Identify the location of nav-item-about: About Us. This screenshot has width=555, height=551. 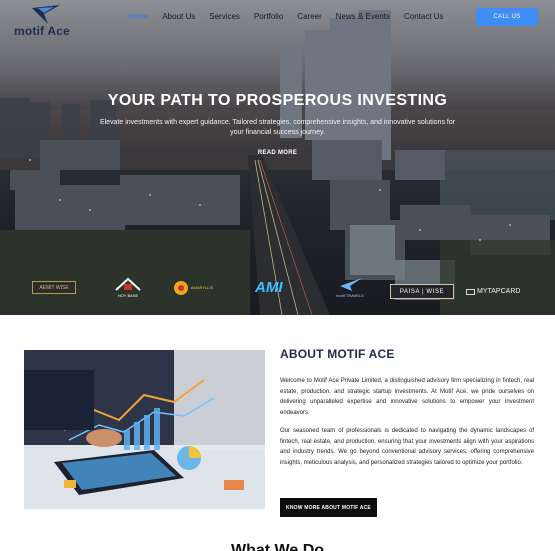
(178, 17).